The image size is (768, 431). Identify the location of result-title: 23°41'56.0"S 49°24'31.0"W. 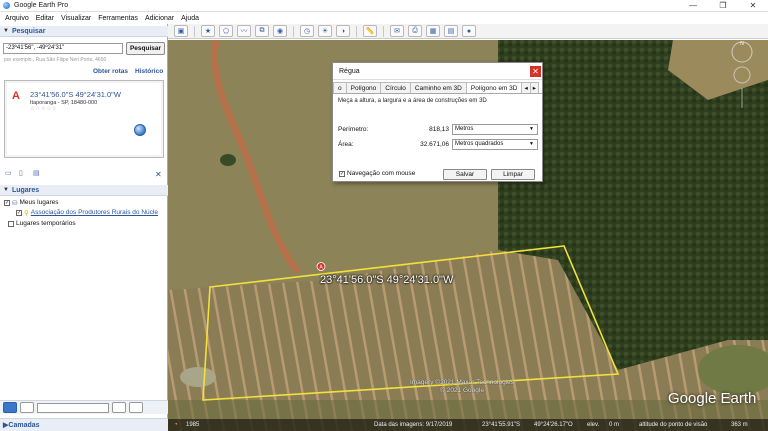
(75, 94).